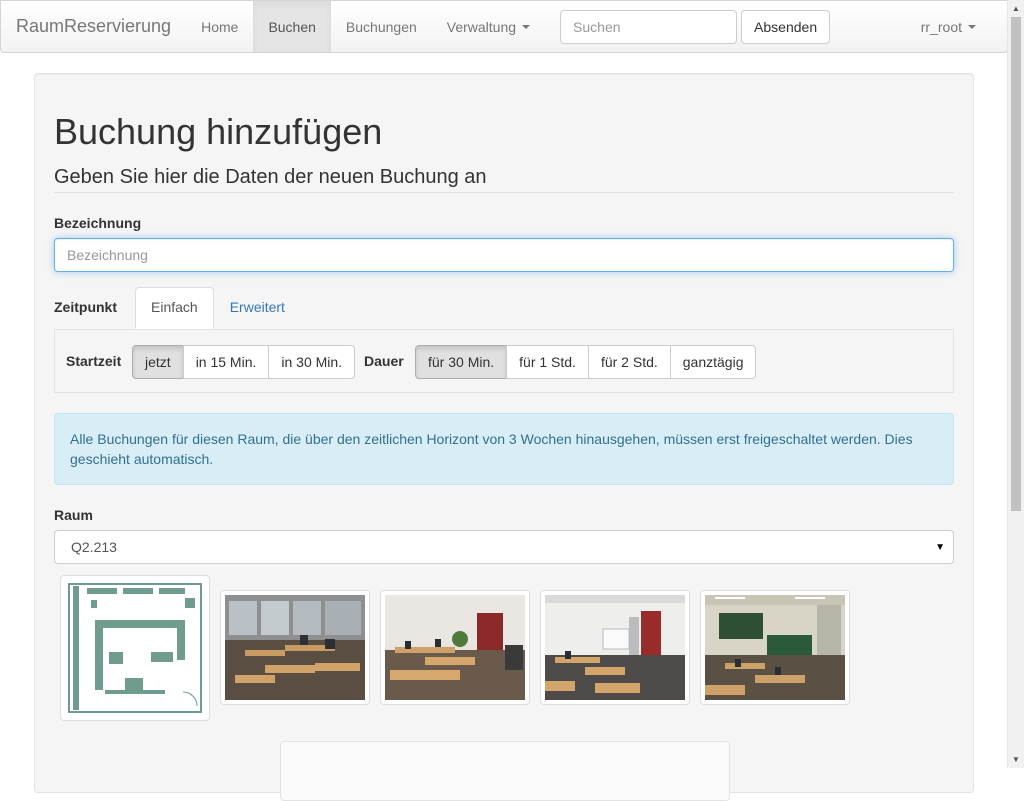 The image size is (1024, 801). Describe the element at coordinates (1016, 264) in the screenshot. I see `scrollbar-thumb` at that location.